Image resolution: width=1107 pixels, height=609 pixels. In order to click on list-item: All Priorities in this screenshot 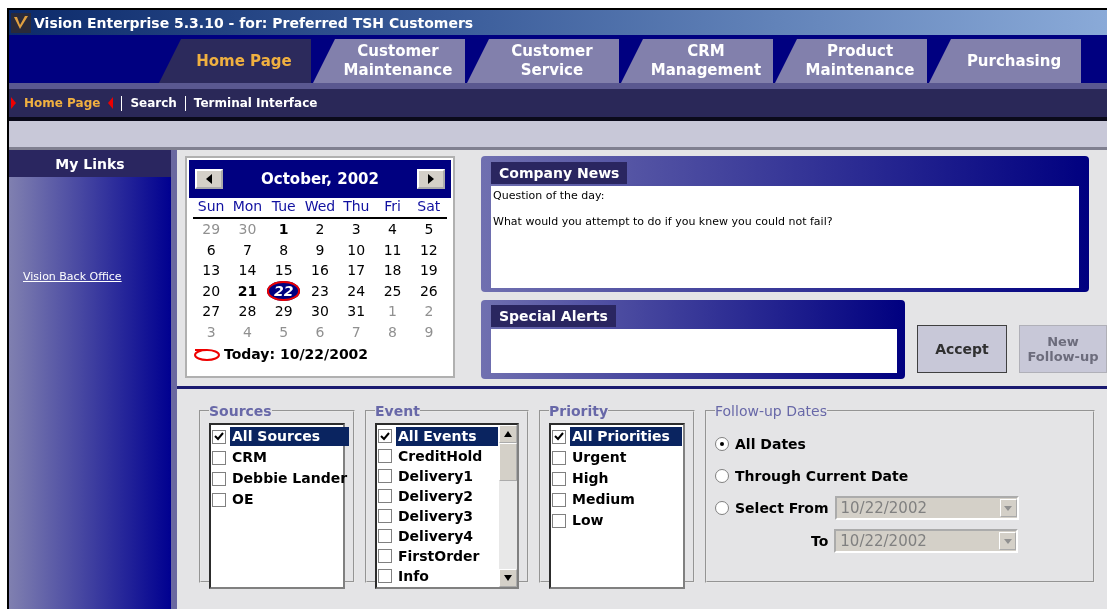, I will do `click(626, 436)`.